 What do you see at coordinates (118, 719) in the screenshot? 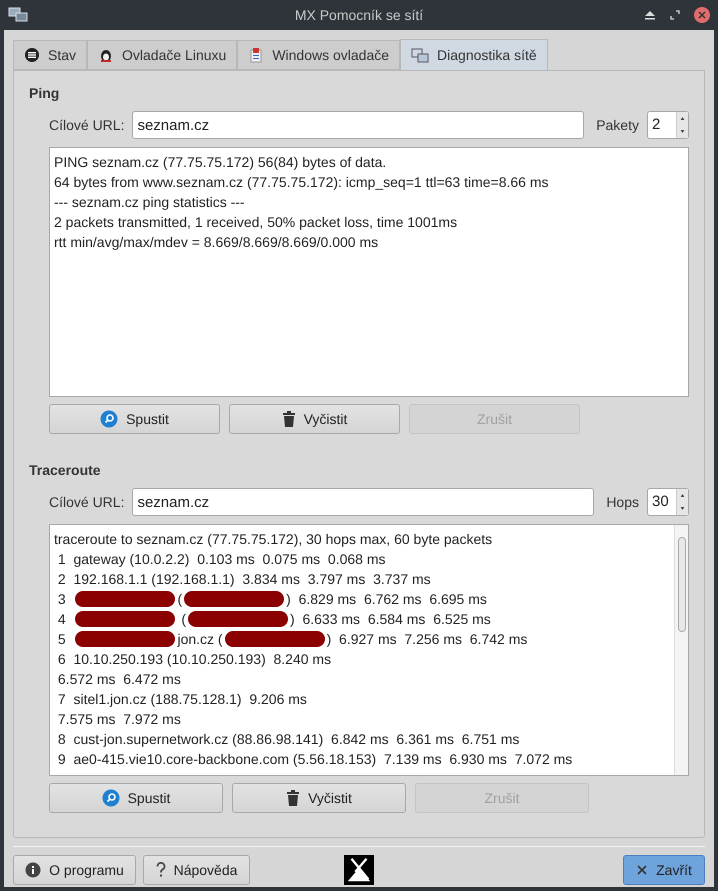
I see `output-text: 7.575 ms 7.972 ms` at bounding box center [118, 719].